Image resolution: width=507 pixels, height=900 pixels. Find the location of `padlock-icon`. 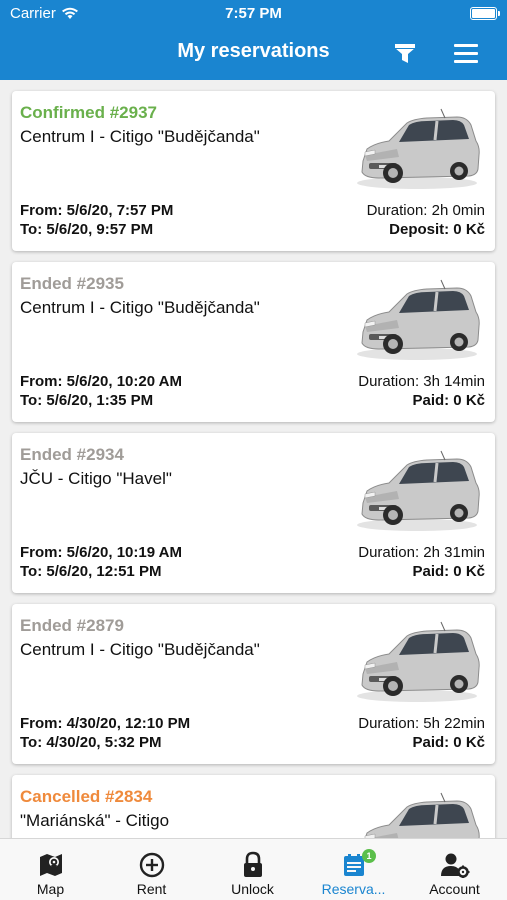

padlock-icon is located at coordinates (253, 865).